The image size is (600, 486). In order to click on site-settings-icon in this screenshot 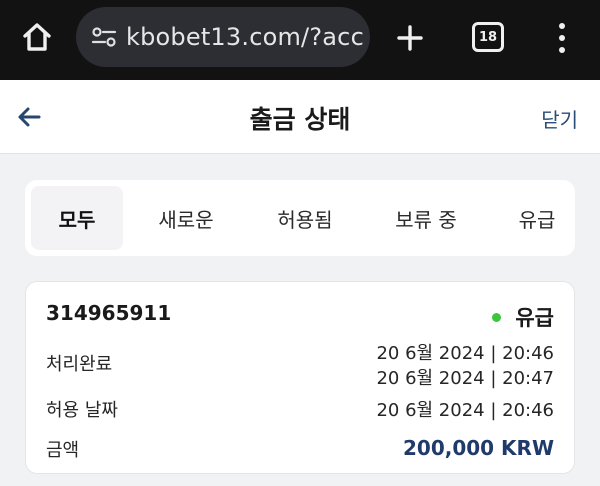, I will do `click(104, 37)`.